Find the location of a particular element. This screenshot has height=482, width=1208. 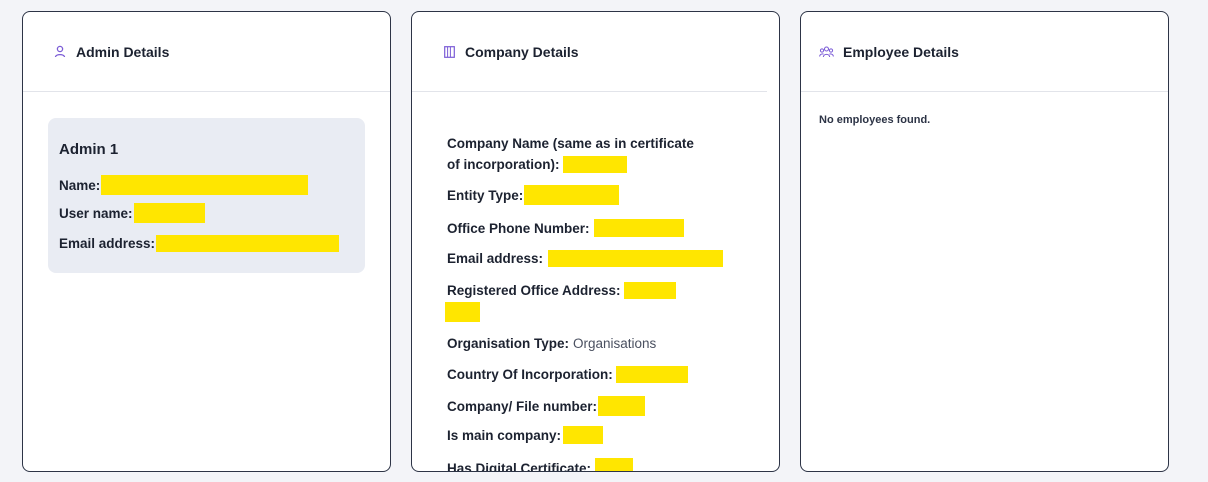

admin-name-row: Name: is located at coordinates (184, 185).